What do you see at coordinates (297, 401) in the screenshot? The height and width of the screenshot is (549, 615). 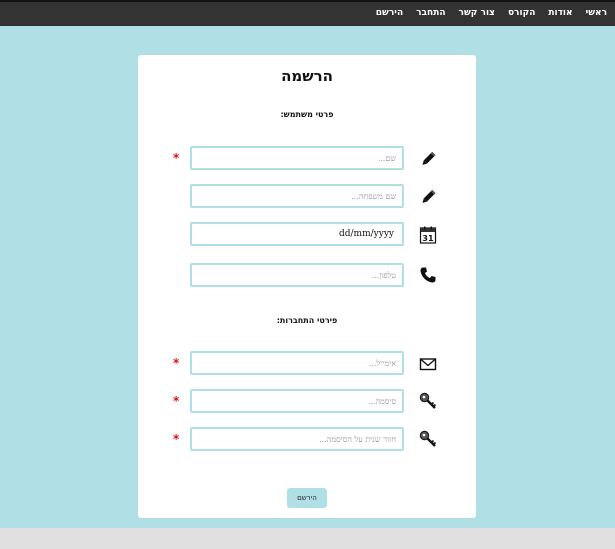 I see `password-input` at bounding box center [297, 401].